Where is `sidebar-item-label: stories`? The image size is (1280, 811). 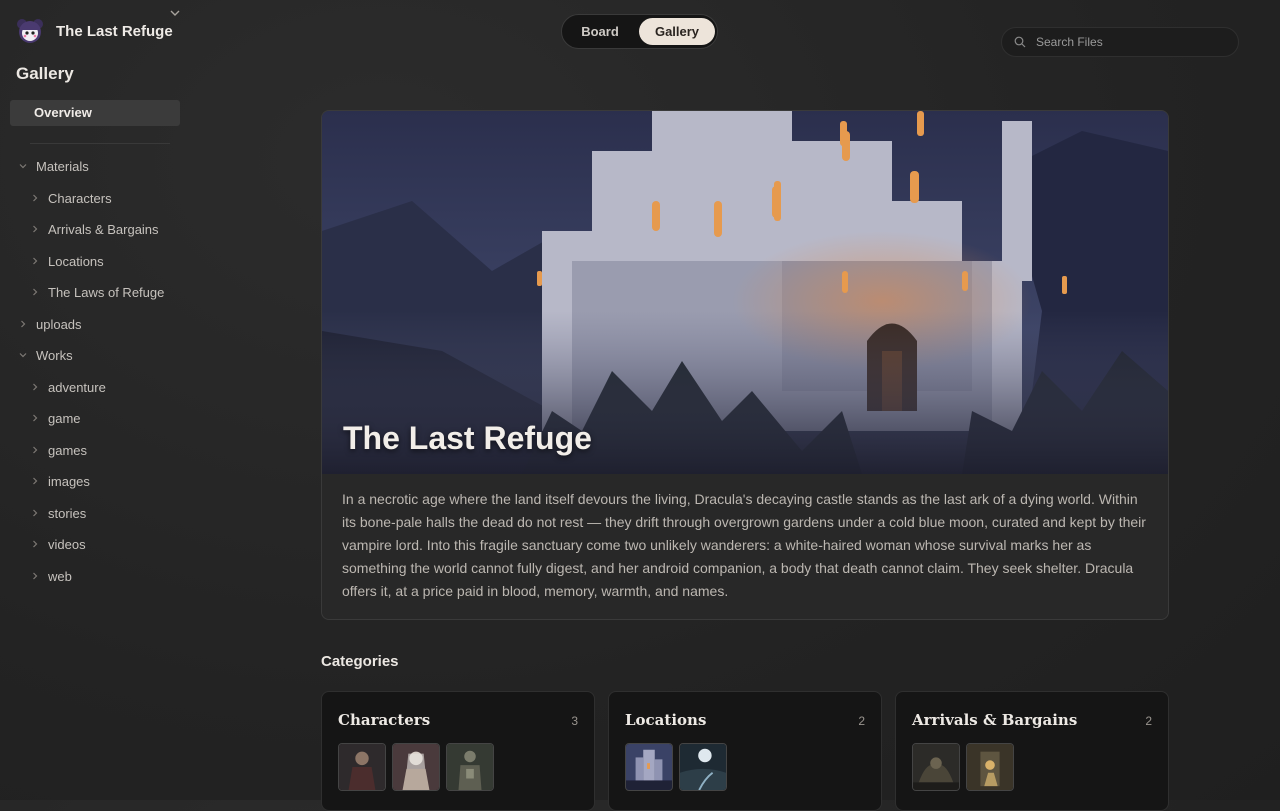 sidebar-item-label: stories is located at coordinates (67, 513).